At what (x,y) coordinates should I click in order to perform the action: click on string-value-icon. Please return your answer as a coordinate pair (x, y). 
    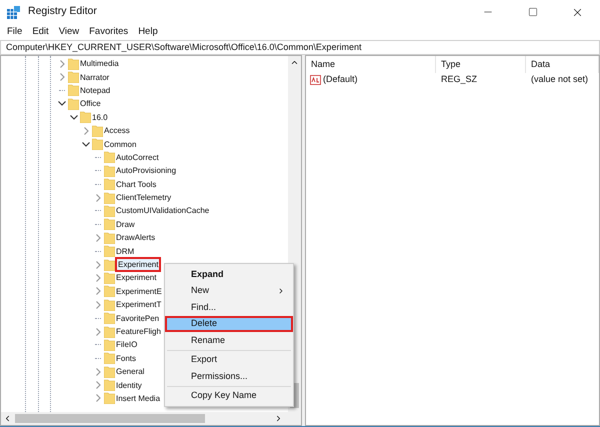
    Looking at the image, I should click on (315, 80).